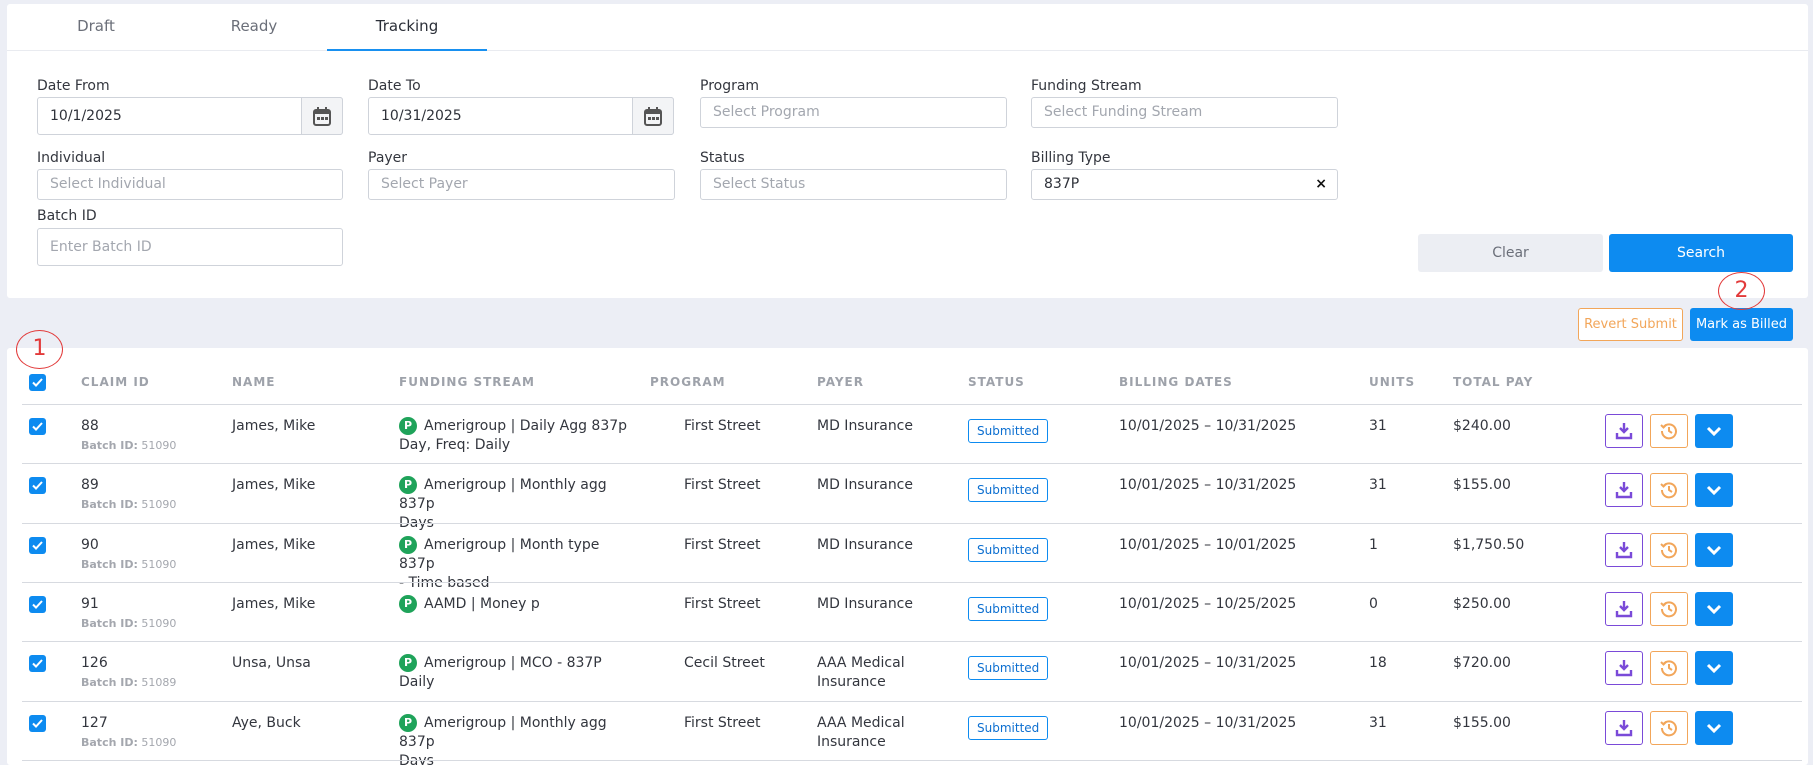 This screenshot has width=1813, height=765. What do you see at coordinates (653, 116) in the screenshot?
I see `date-to-calendar-button` at bounding box center [653, 116].